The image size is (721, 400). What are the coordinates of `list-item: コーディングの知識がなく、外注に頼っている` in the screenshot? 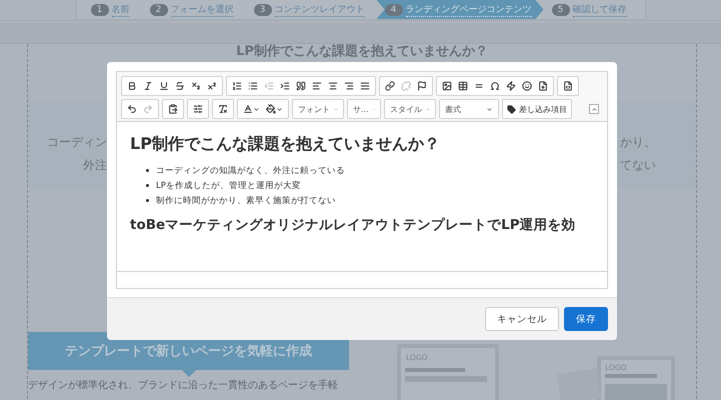 It's located at (250, 170).